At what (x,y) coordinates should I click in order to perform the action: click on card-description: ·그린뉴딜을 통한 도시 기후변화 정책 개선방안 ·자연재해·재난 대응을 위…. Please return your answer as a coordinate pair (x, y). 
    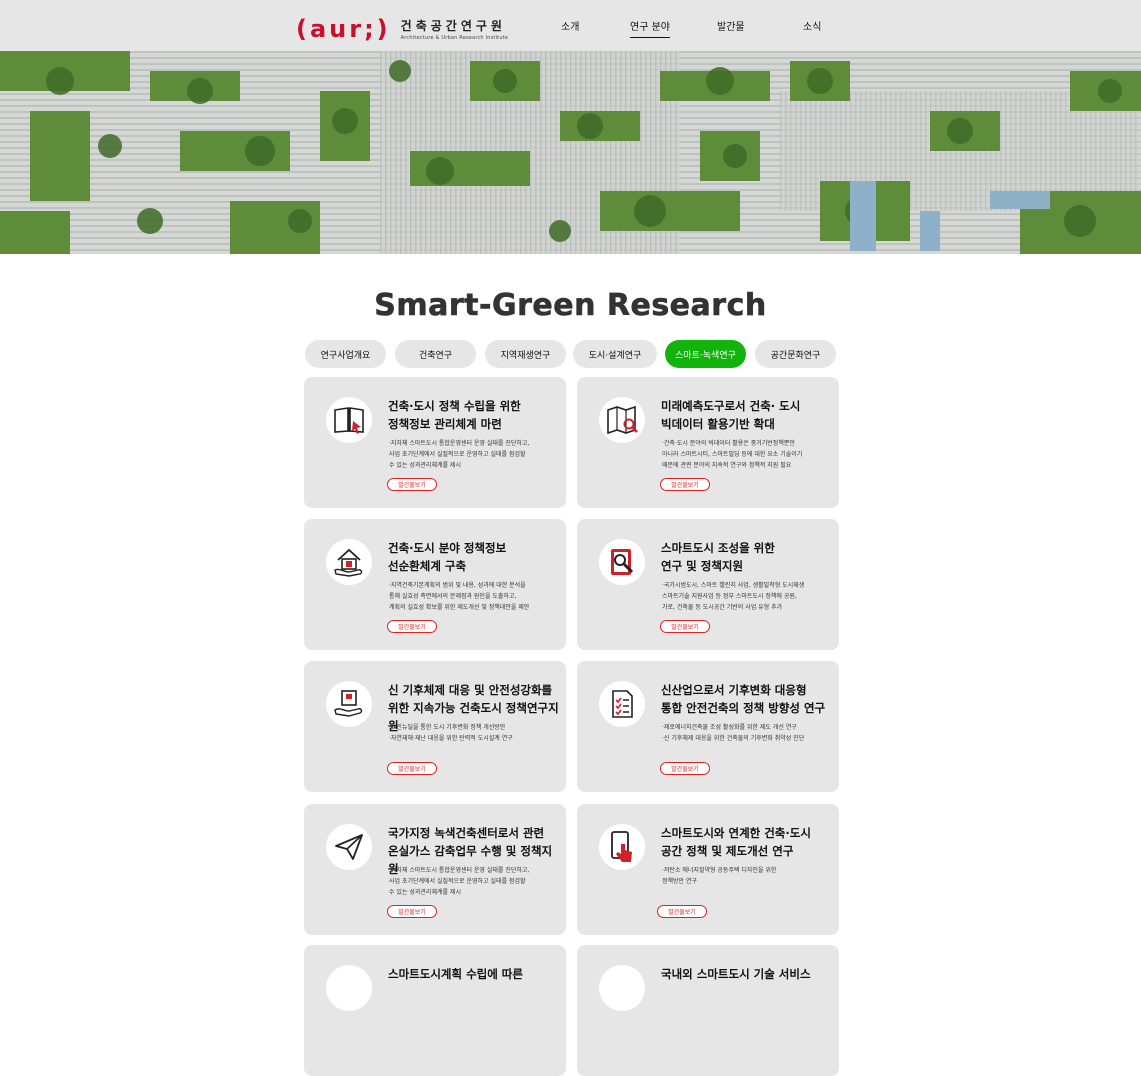
    Looking at the image, I should click on (451, 733).